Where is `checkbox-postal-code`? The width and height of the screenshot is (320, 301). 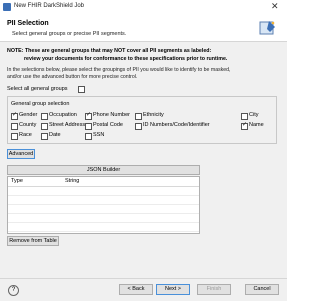
checkbox-postal-code is located at coordinates (88, 126).